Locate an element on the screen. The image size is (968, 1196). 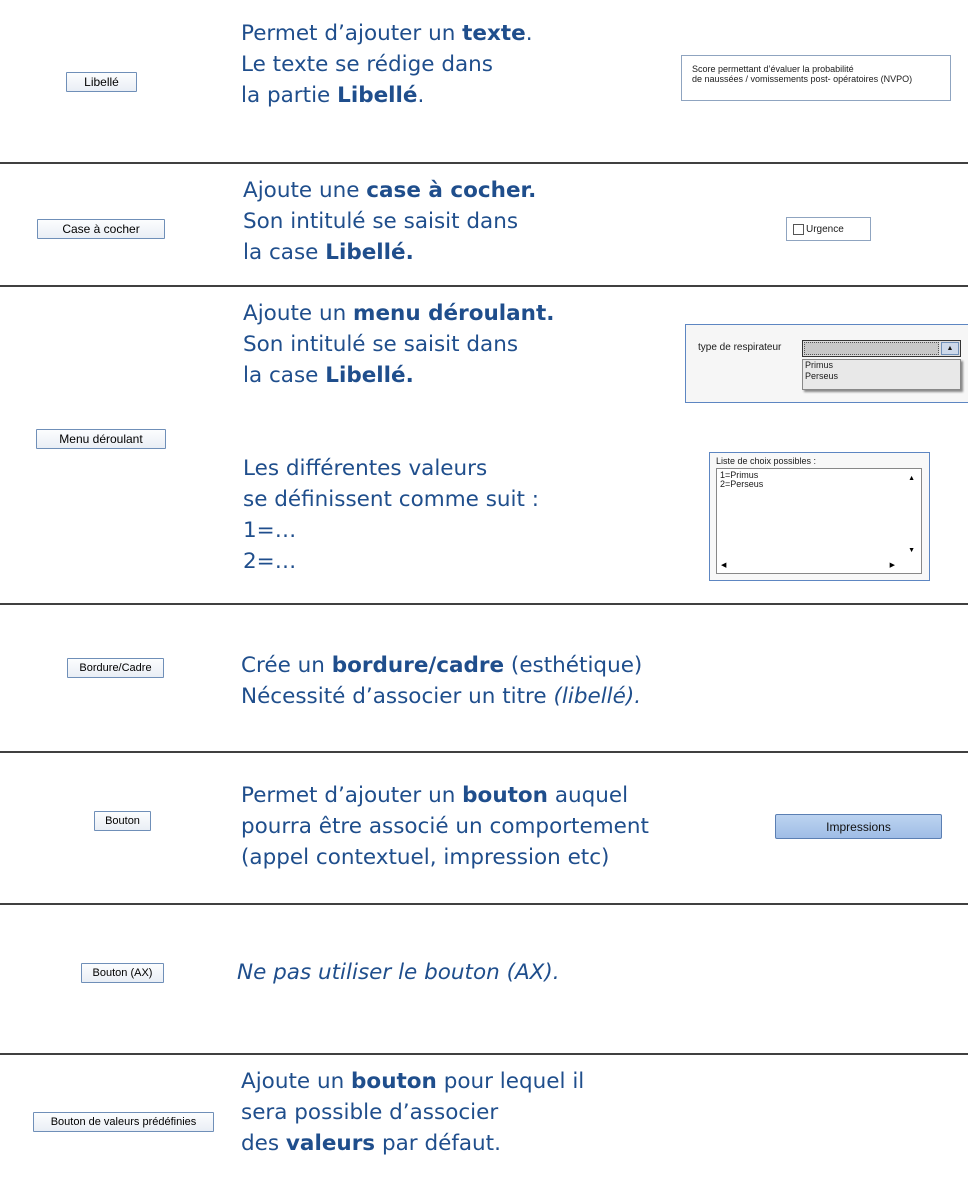
description-bouton-ax: Ne pas utiliser le bouton (AX). is located at coordinates (398, 972).